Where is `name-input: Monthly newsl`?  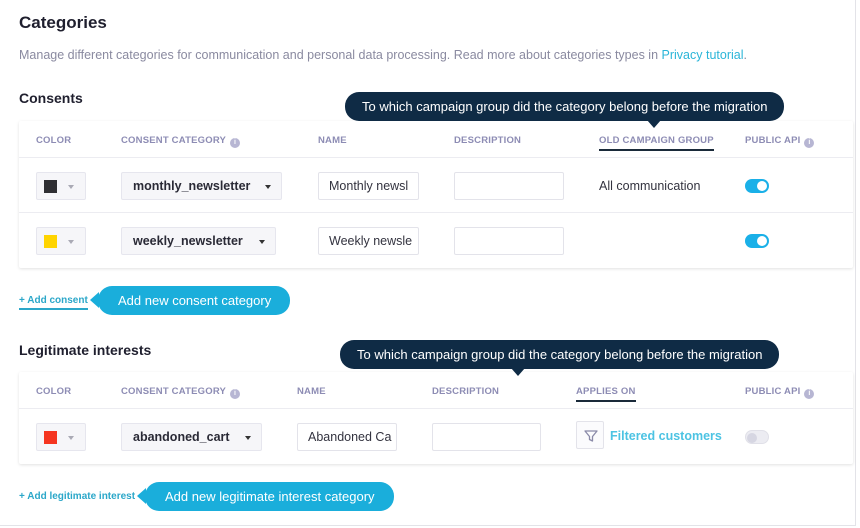
name-input: Monthly newsl is located at coordinates (368, 186).